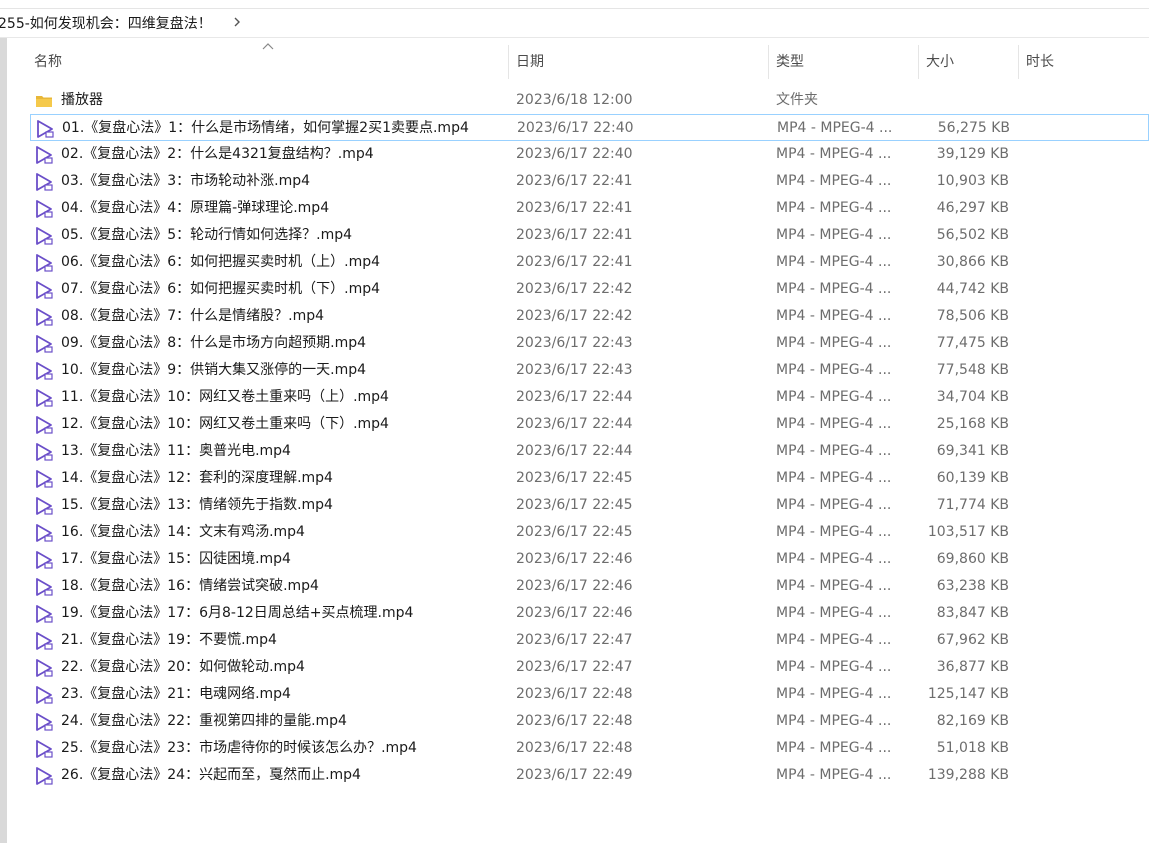  What do you see at coordinates (204, 721) in the screenshot?
I see `file-name: 24.《复盘心法》22：重视第四排的量能.mp4` at bounding box center [204, 721].